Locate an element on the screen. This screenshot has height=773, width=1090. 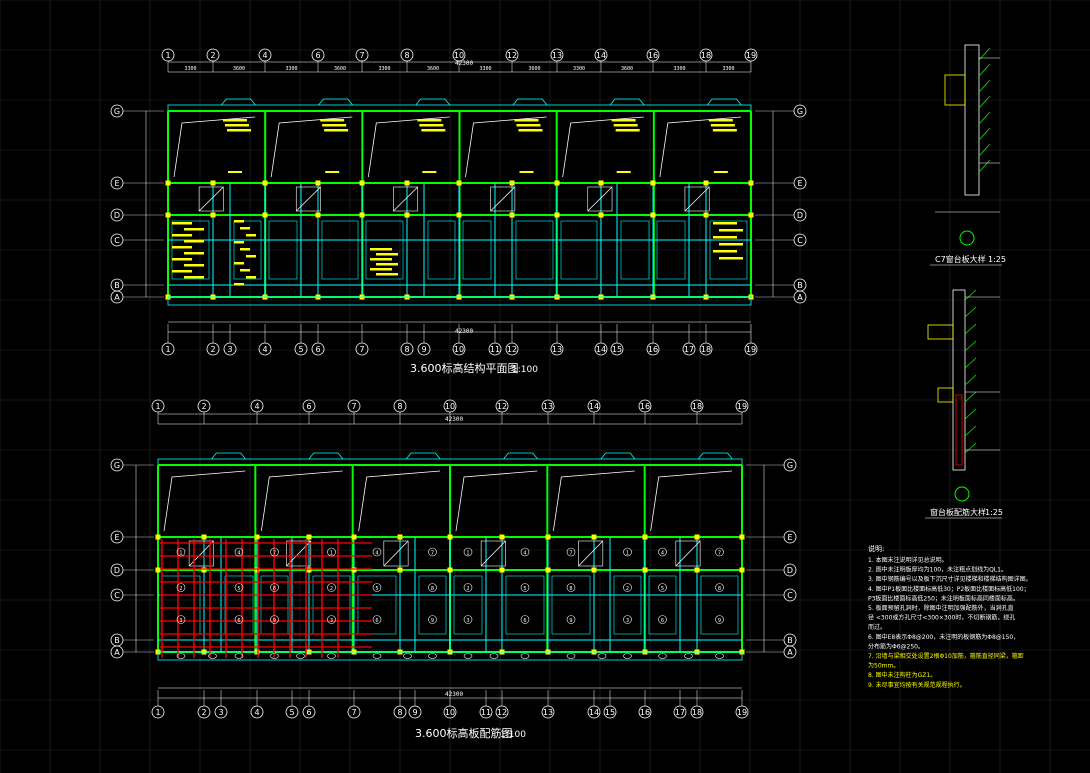
pb-axis-right-G-label: G is located at coordinates (790, 465).